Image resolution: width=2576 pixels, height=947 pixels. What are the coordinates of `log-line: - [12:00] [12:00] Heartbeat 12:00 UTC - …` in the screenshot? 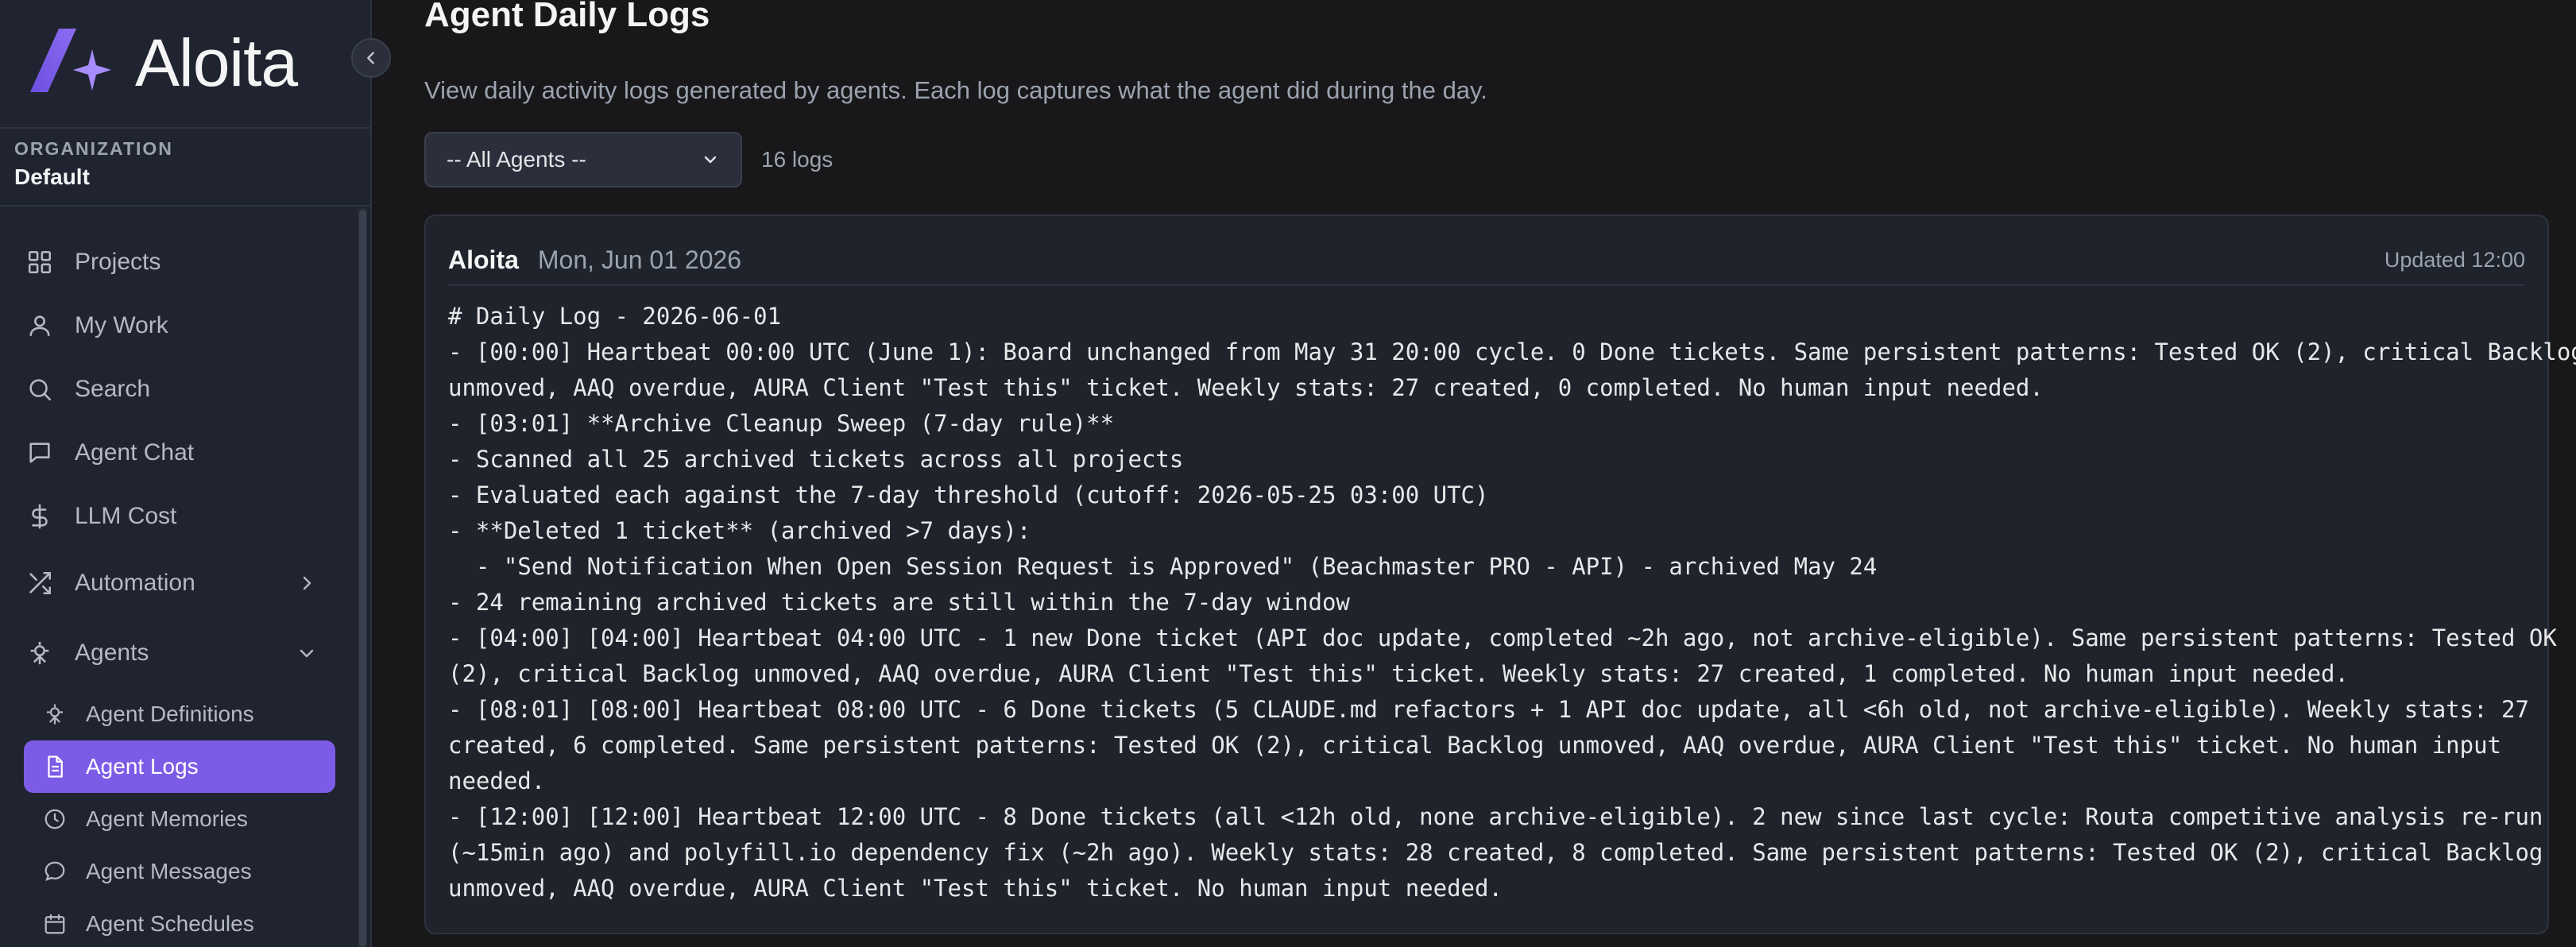 It's located at (1495, 816).